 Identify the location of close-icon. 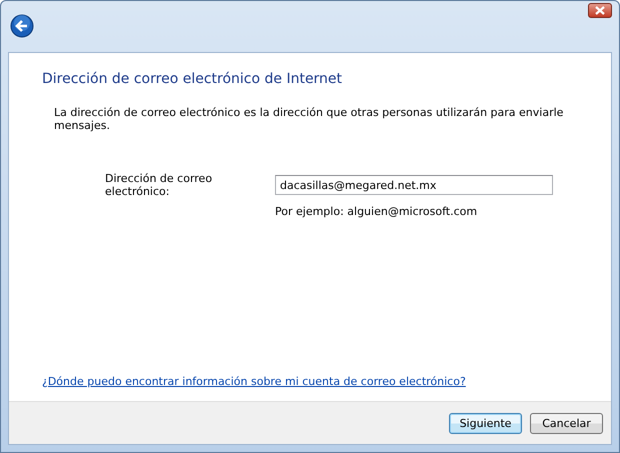
(600, 10).